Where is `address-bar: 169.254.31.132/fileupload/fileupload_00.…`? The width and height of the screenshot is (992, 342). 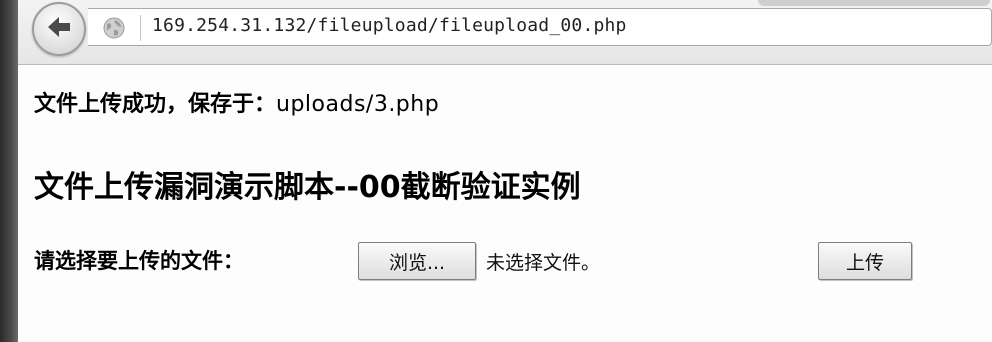 address-bar: 169.254.31.132/fileupload/fileupload_00.… is located at coordinates (540, 27).